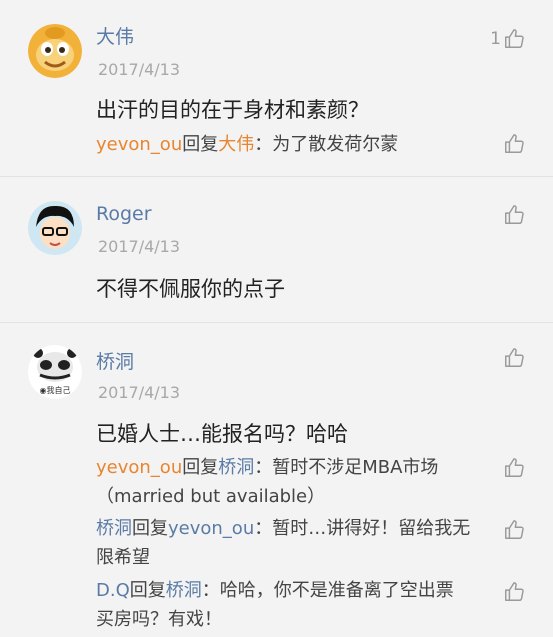  What do you see at coordinates (232, 110) in the screenshot?
I see `comment-text: 出汗的目的在于身材和素颜？` at bounding box center [232, 110].